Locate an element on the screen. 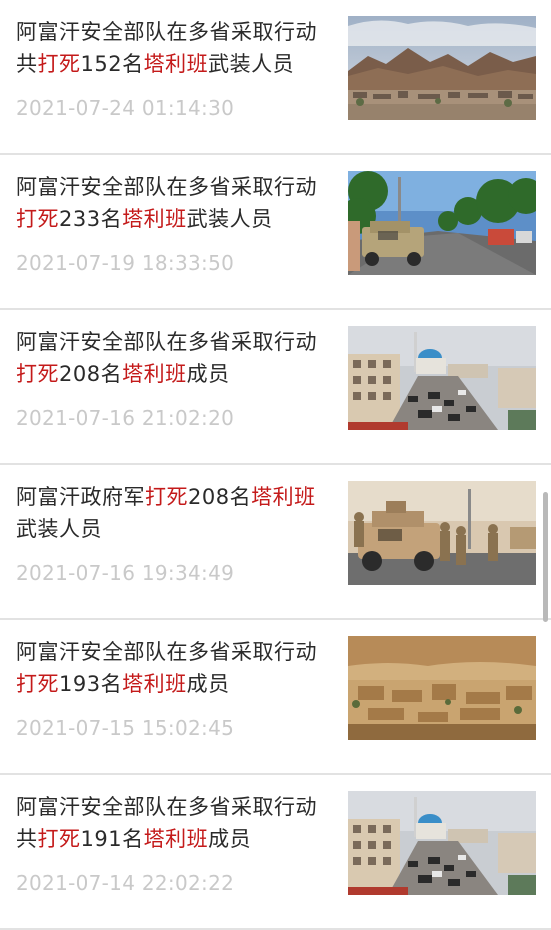 The height and width of the screenshot is (930, 551). news-title: 阿富汗安全部队在多省采取行动打死193名塔利班成员 is located at coordinates (176, 668).